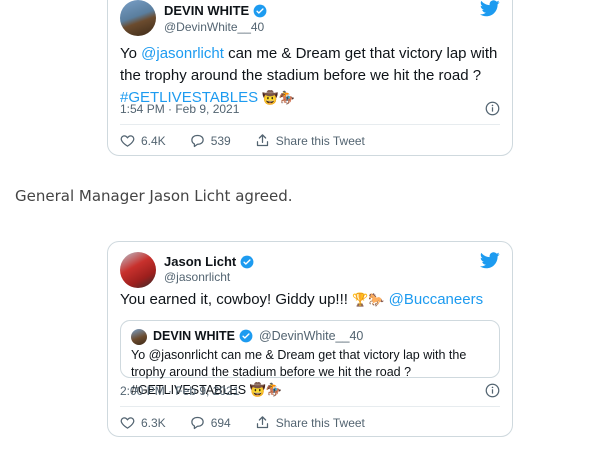 The width and height of the screenshot is (600, 452). Describe the element at coordinates (254, 140) in the screenshot. I see `tweet-actions: 6.4K 539 Share this Tweet` at that location.